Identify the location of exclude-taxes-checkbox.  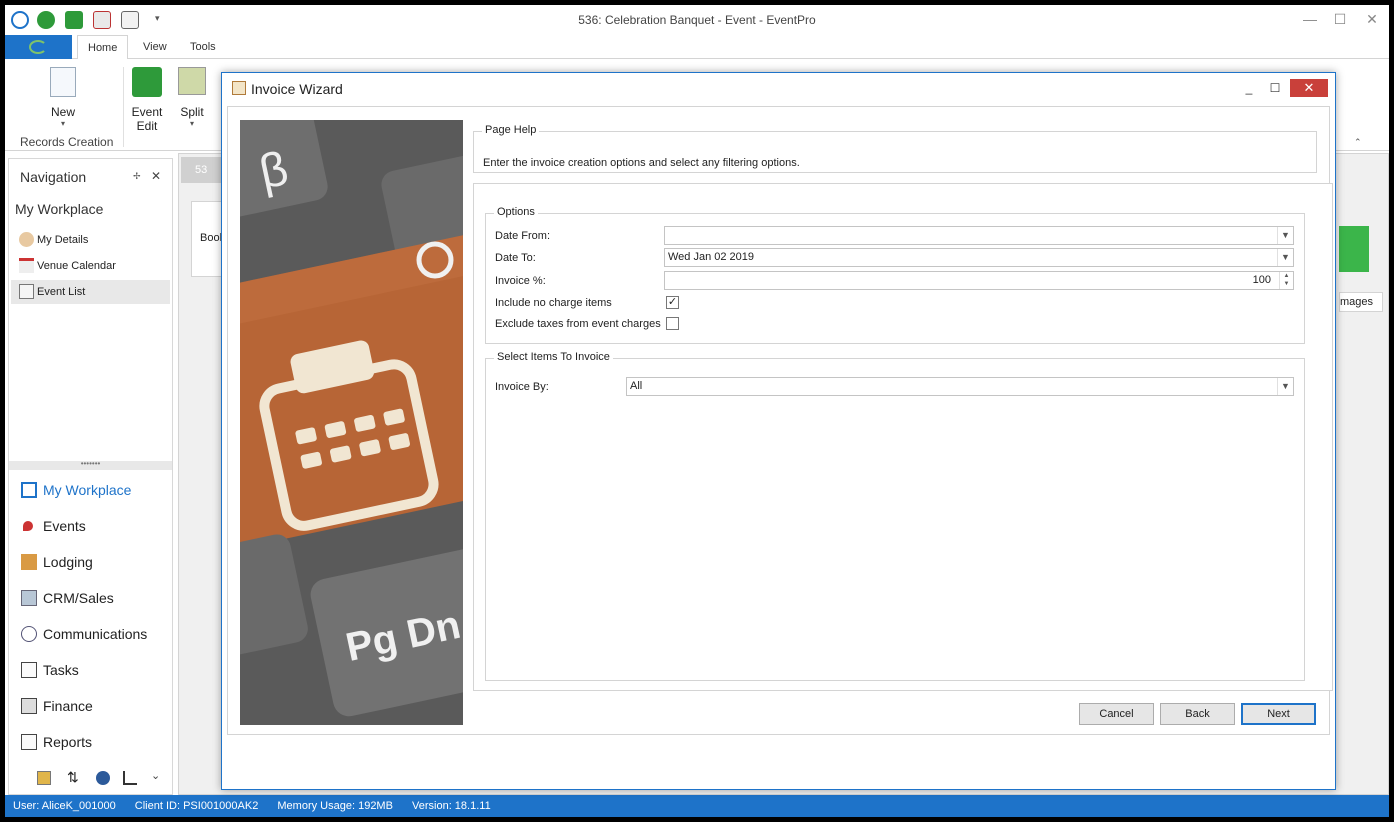
(672, 323).